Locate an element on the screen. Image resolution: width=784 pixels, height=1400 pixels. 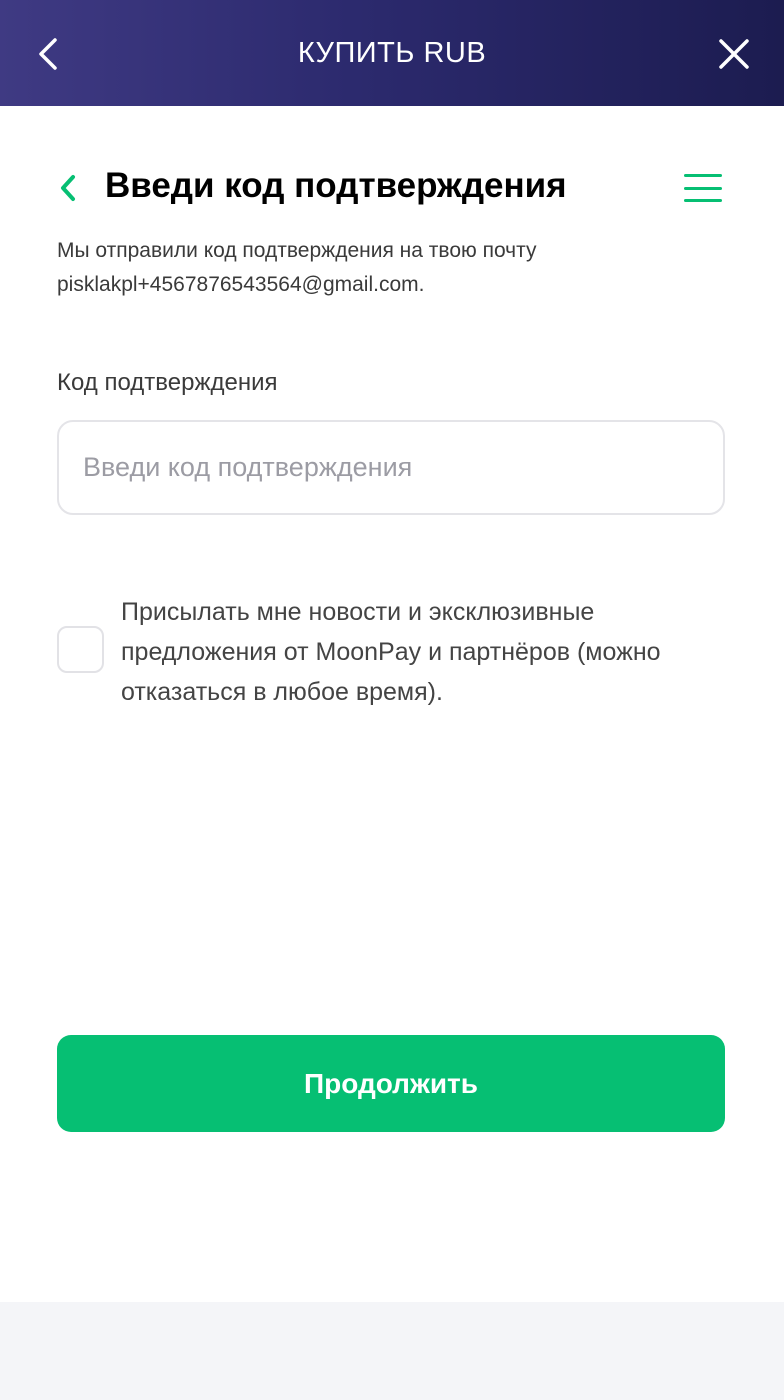
page-header: Введи код подтверждения is located at coordinates (392, 188).